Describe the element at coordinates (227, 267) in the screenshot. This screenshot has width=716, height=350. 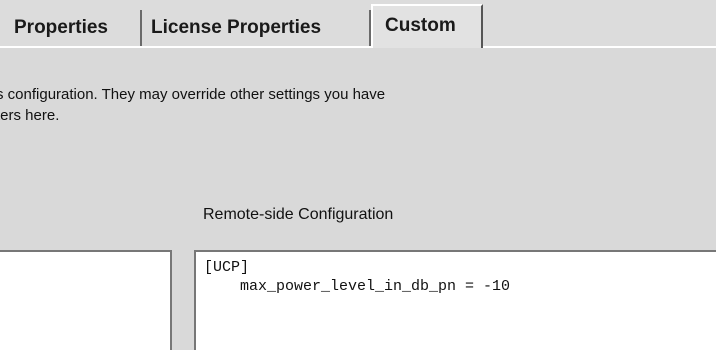
I see `remote-config-line-1: [UCP]` at that location.